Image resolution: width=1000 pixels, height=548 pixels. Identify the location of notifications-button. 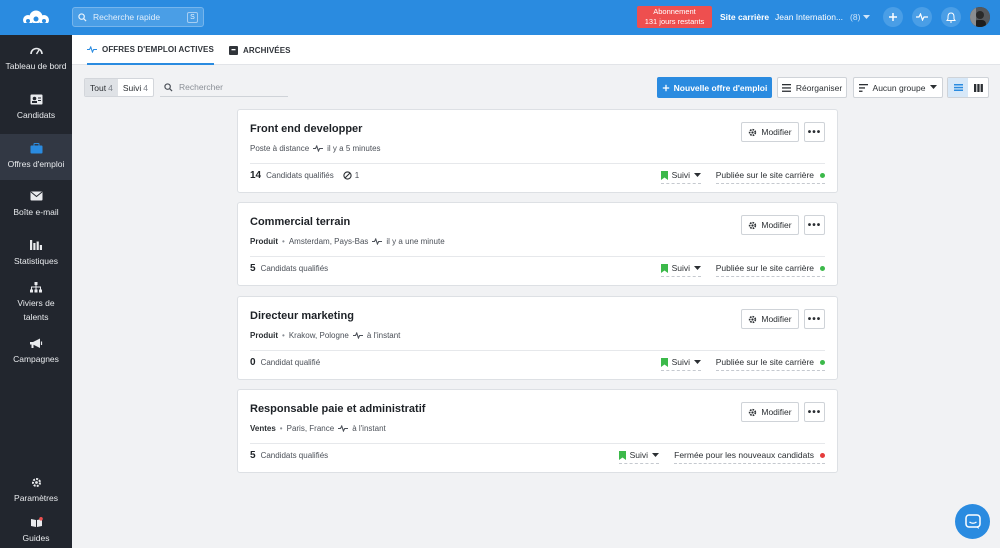
(951, 17).